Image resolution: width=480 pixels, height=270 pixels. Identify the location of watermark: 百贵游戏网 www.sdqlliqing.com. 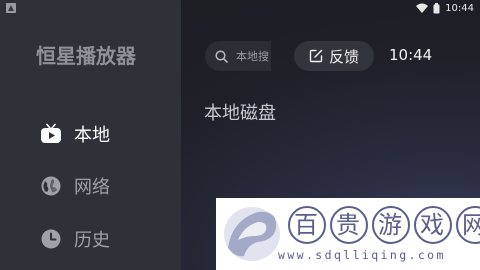
(348, 234).